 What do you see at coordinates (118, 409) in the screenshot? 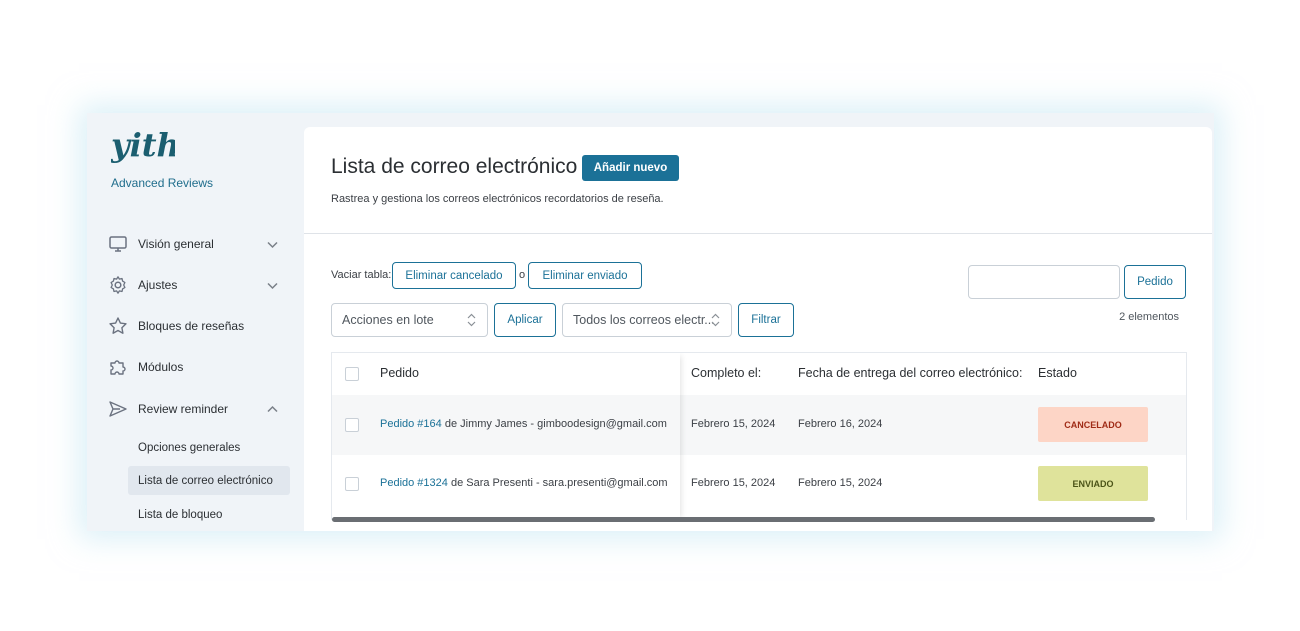
I see `send-icon` at bounding box center [118, 409].